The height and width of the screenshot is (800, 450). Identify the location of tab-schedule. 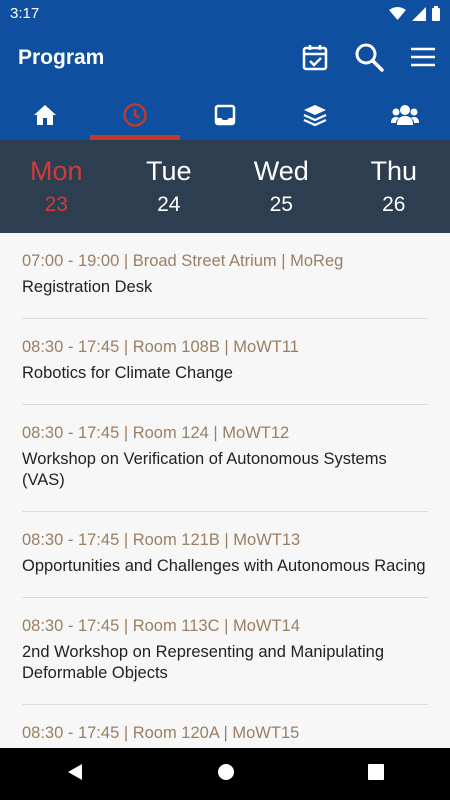
(135, 115).